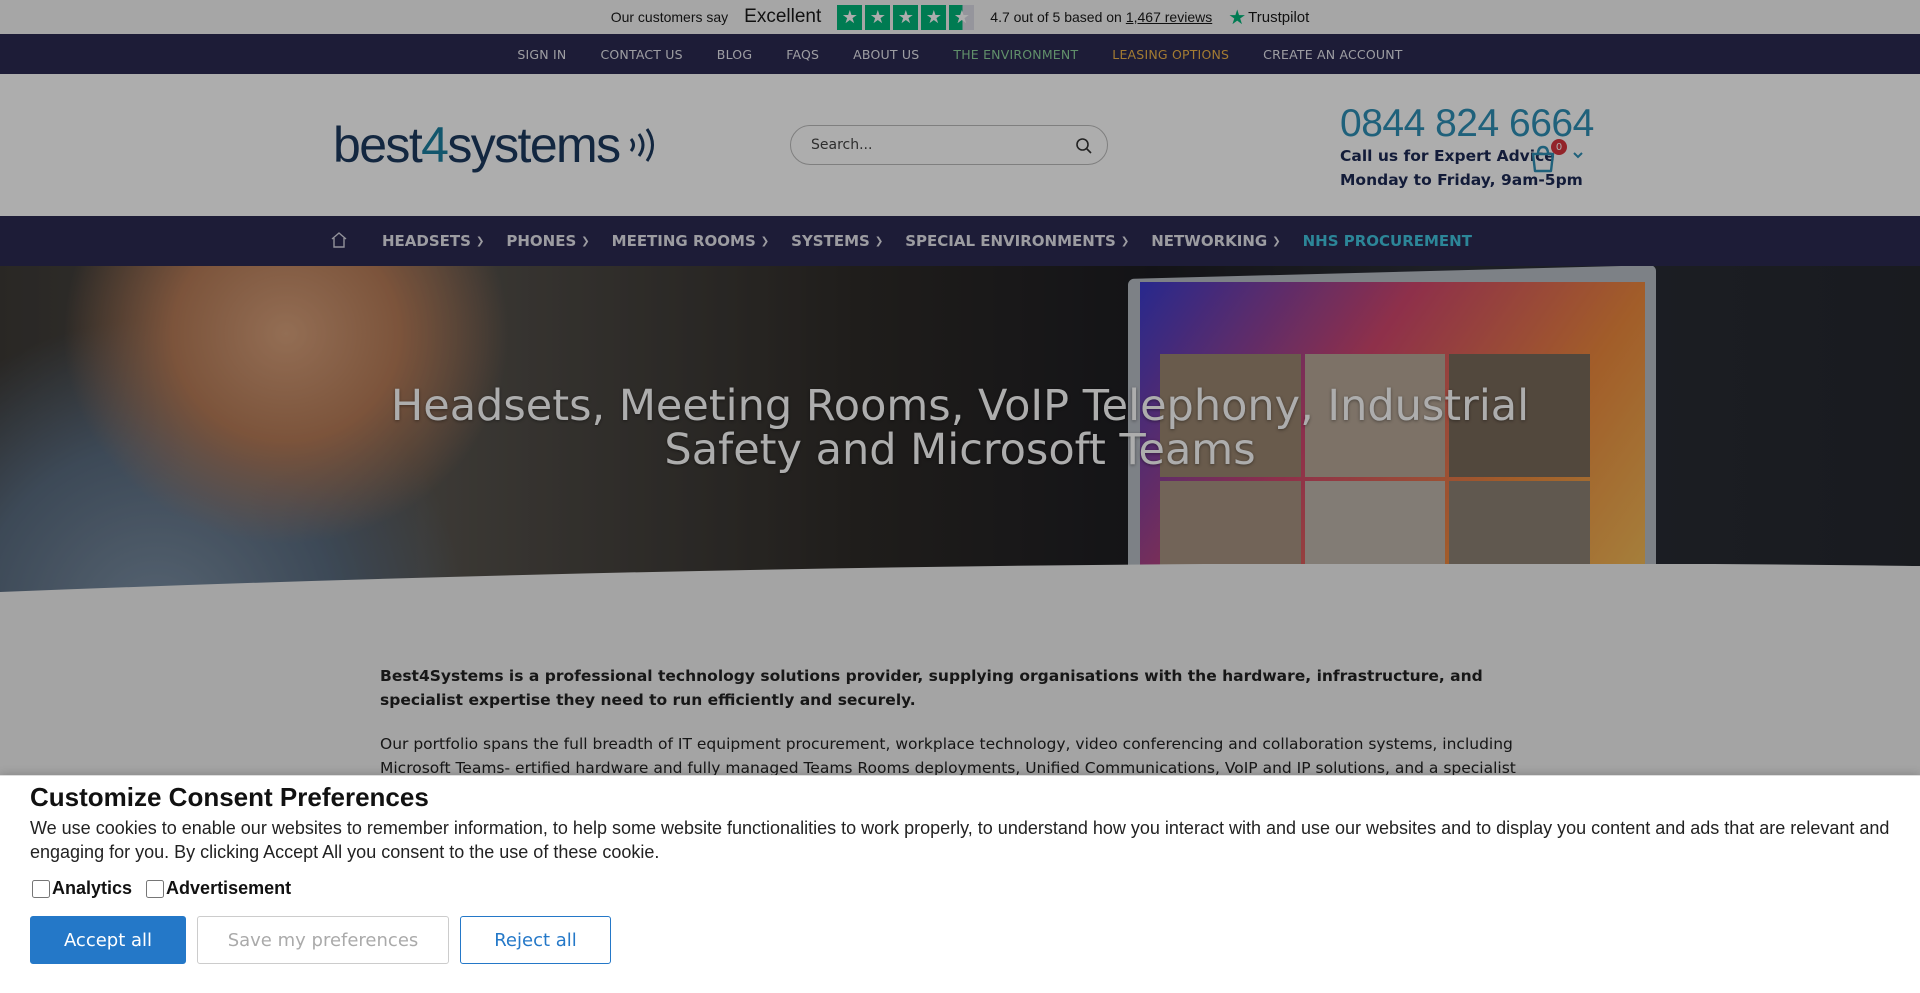  Describe the element at coordinates (218, 888) in the screenshot. I see `advertisement-checkbox-label: Advertisement` at that location.